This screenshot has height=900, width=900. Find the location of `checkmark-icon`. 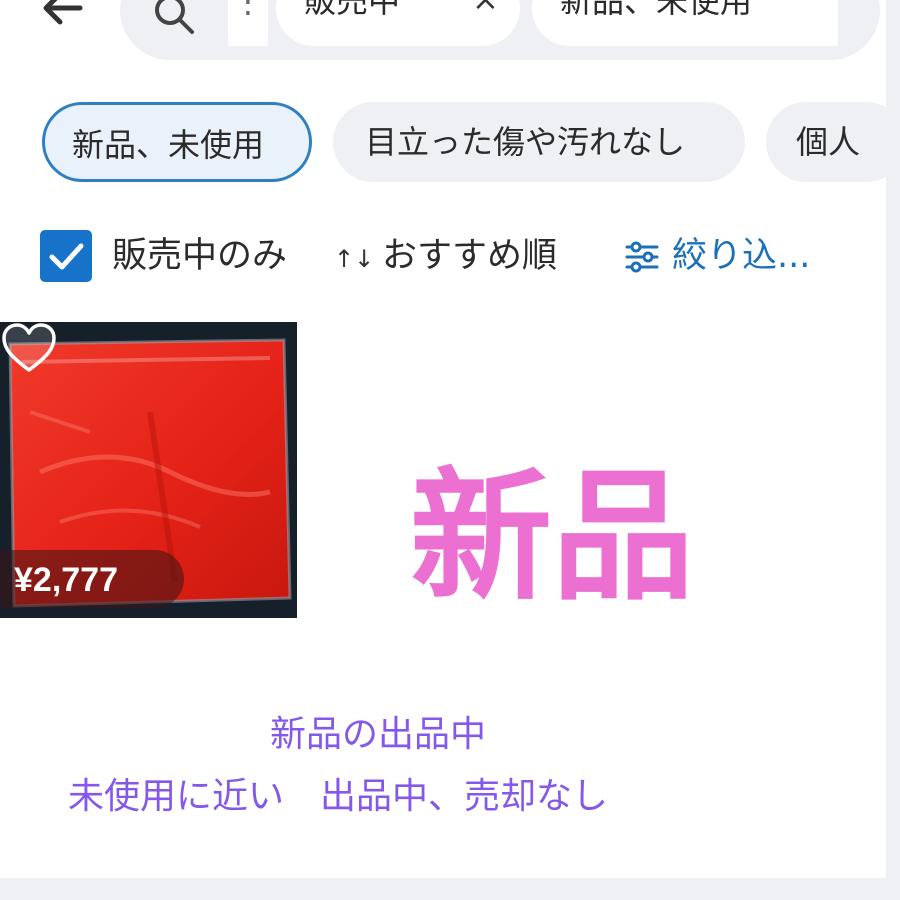

checkmark-icon is located at coordinates (66, 256).